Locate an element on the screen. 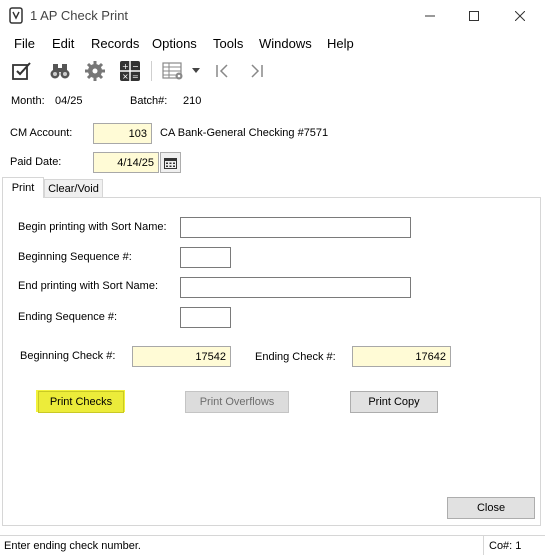  gear-icon is located at coordinates (95, 71).